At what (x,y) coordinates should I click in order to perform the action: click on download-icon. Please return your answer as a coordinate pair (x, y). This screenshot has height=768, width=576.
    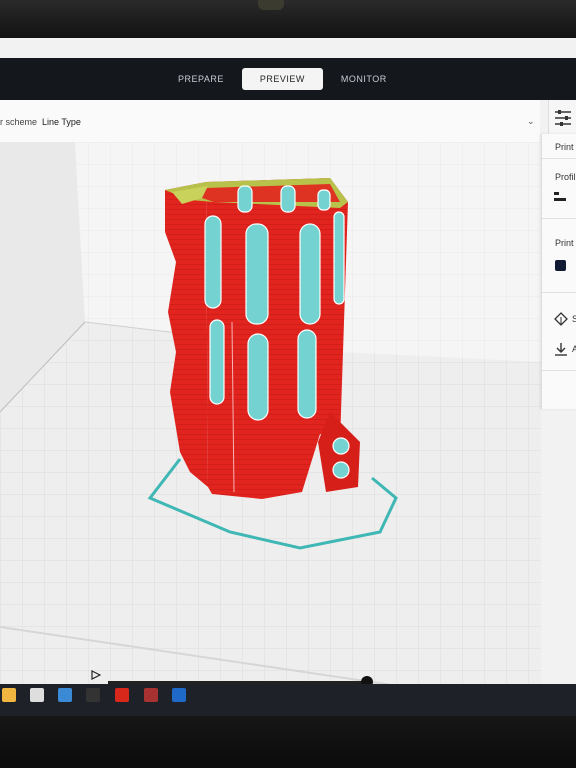
    Looking at the image, I should click on (561, 349).